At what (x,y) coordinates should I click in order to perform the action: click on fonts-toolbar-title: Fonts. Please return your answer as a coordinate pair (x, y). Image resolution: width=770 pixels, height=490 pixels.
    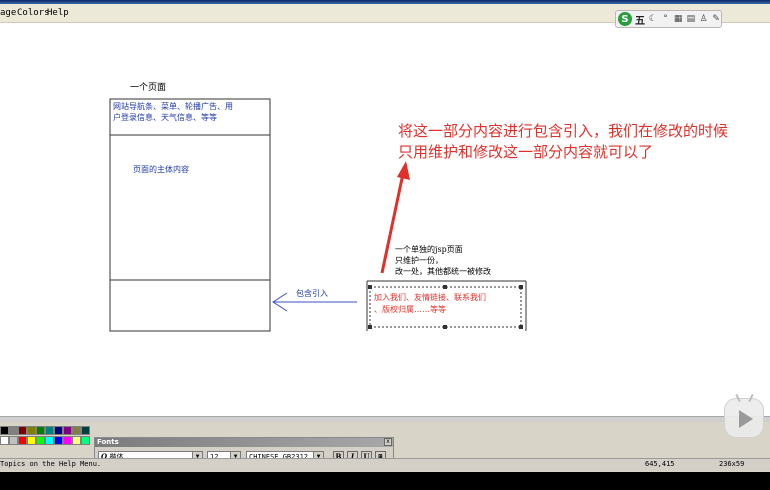
    Looking at the image, I should click on (244, 442).